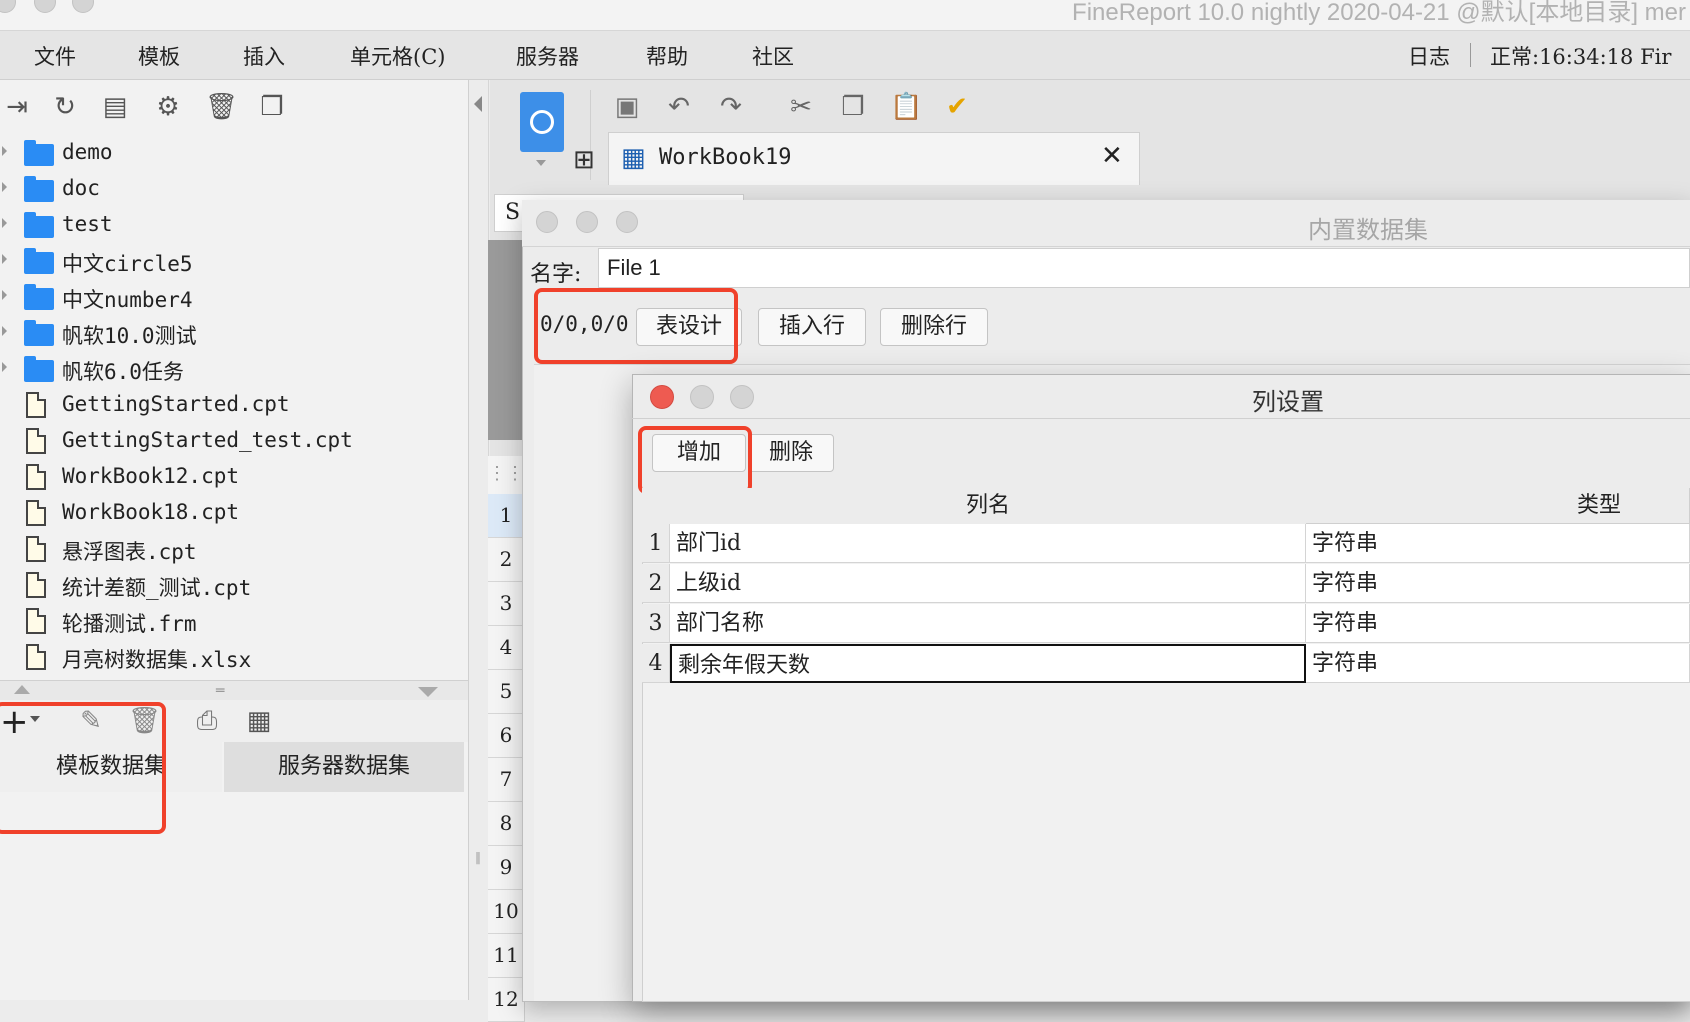  I want to click on tree-item-label: 悬浮图表.cpt, so click(129, 552).